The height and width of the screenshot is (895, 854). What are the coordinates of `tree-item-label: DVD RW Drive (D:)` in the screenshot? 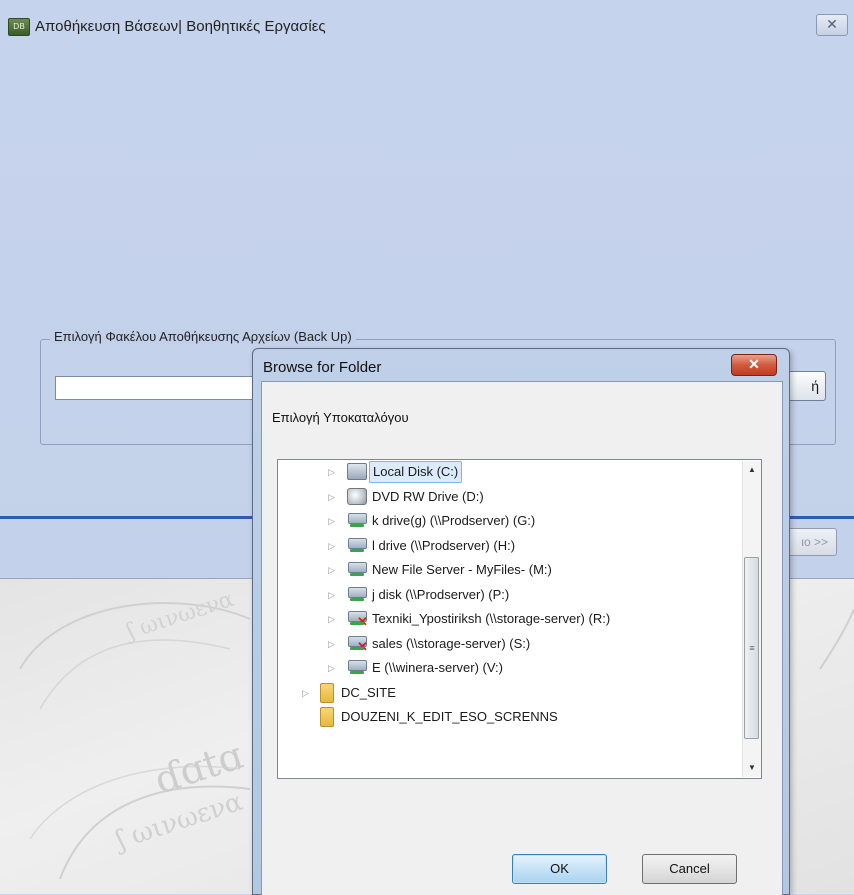 It's located at (428, 496).